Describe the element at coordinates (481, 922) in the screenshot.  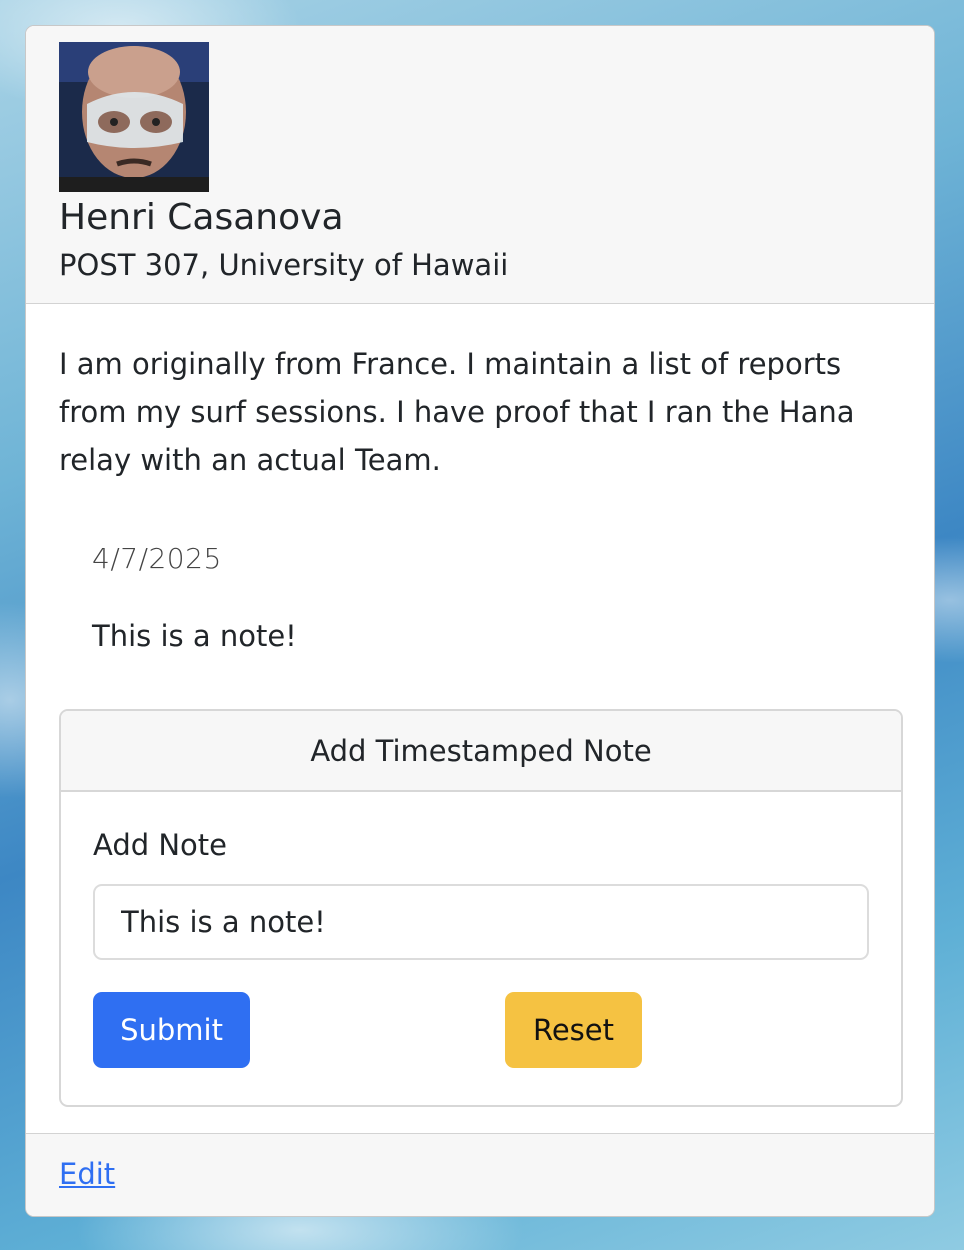
I see `note-input` at that location.